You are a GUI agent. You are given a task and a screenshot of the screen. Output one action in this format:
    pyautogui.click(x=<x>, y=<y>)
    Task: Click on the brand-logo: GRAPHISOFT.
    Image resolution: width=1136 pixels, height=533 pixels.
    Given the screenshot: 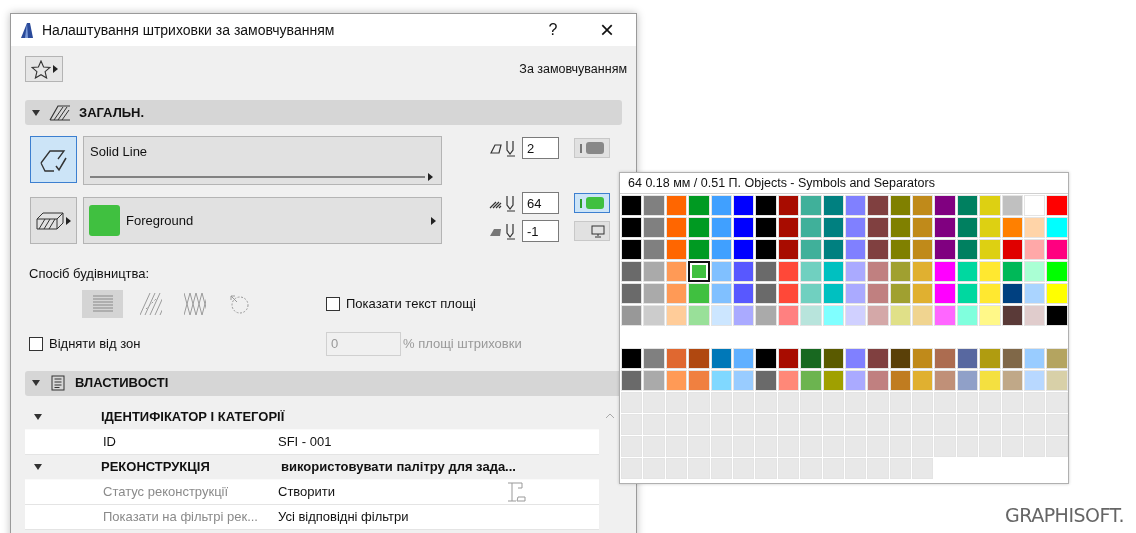 What is the action you would take?
    pyautogui.click(x=1064, y=515)
    